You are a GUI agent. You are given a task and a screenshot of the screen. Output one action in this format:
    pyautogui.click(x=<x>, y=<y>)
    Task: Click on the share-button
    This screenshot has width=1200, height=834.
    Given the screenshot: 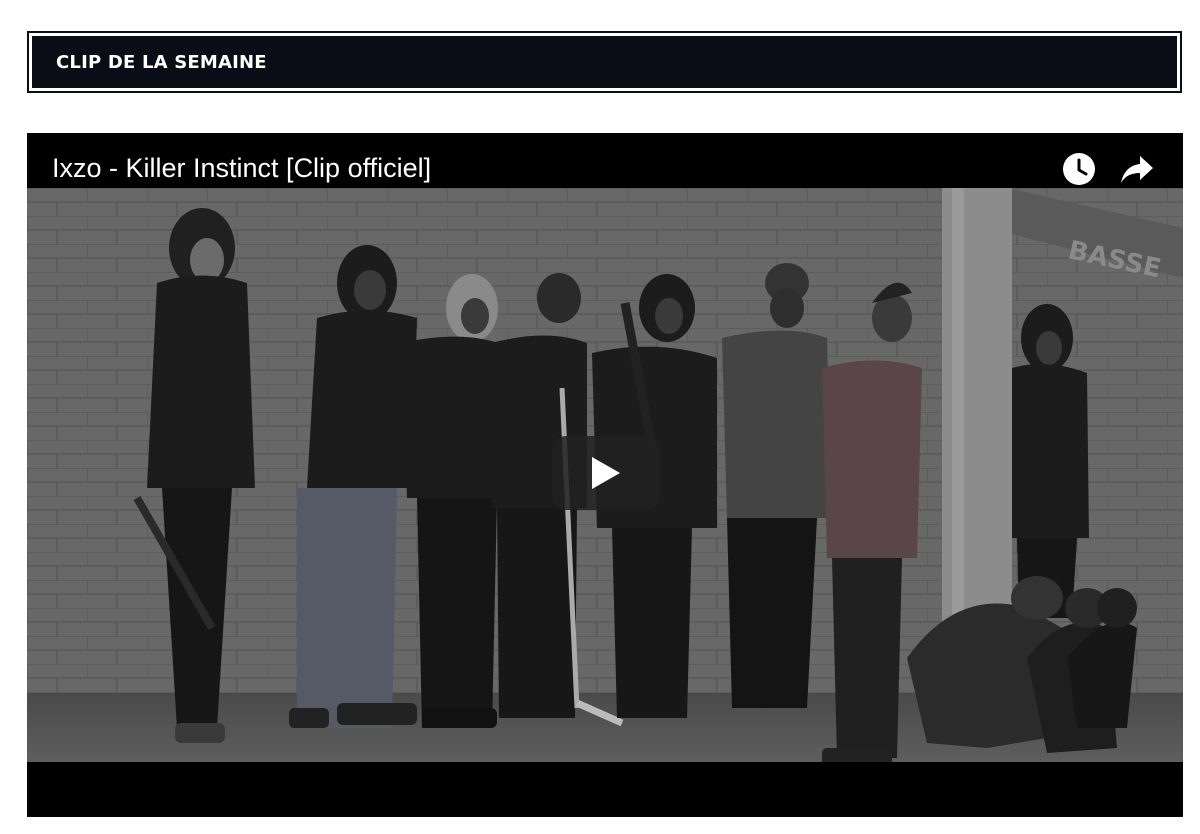 What is the action you would take?
    pyautogui.click(x=1137, y=169)
    